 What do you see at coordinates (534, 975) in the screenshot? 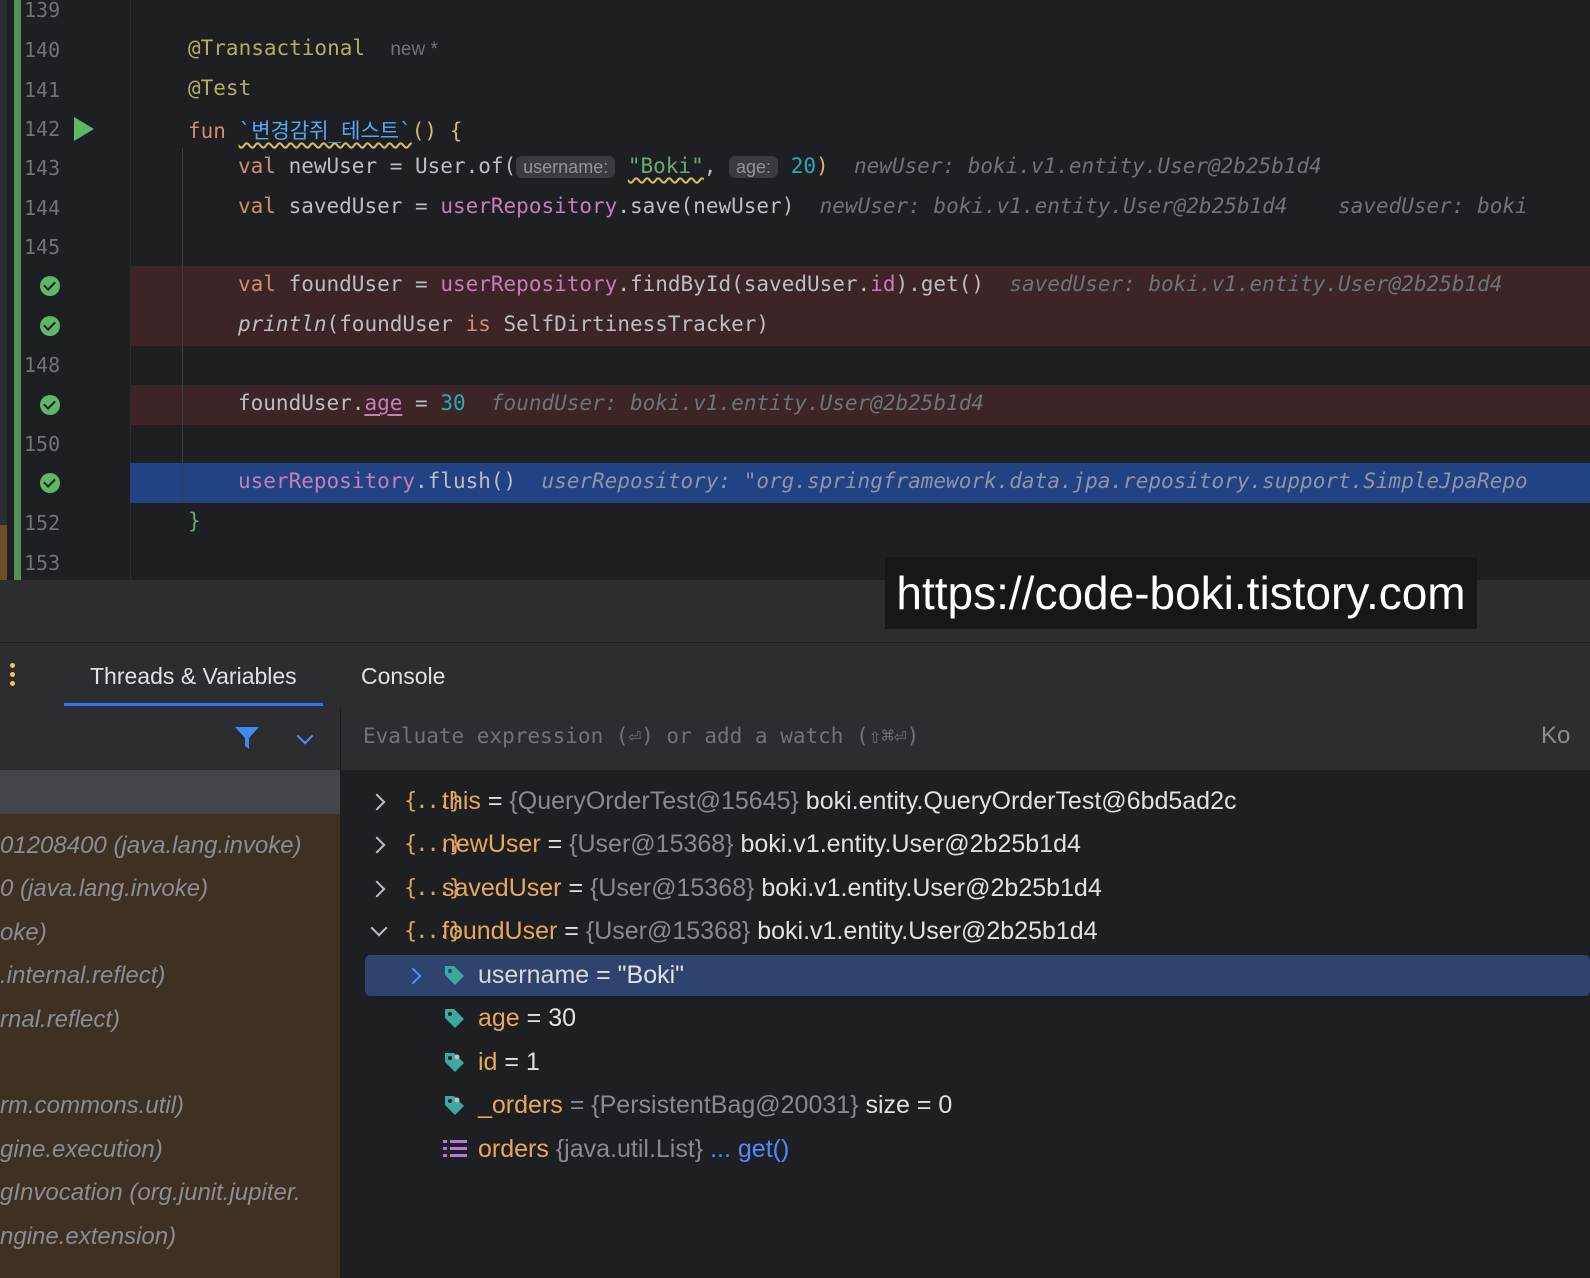
I see `field-name: username` at bounding box center [534, 975].